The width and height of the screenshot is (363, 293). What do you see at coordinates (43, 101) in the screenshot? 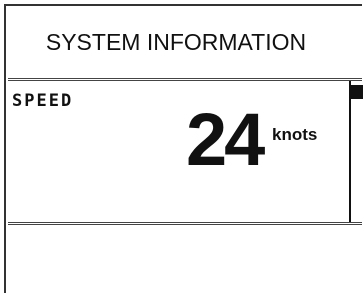
I see `speed-label: SPEED` at bounding box center [43, 101].